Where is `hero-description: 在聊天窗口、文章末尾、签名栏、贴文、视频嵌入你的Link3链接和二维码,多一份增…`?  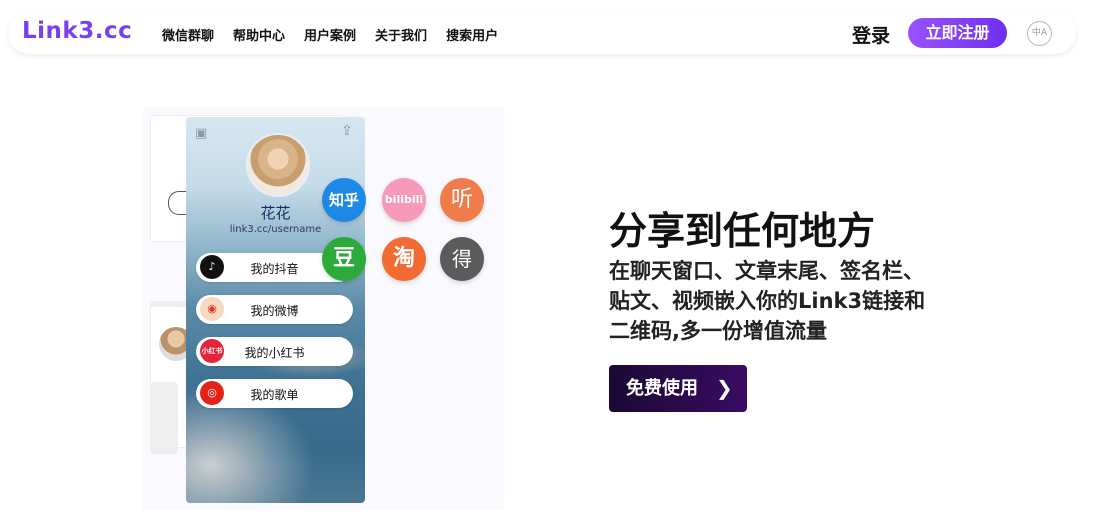
hero-description: 在聊天窗口、文章末尾、签名栏、贴文、视频嵌入你的Link3链接和二维码,多一份增… is located at coordinates (767, 301).